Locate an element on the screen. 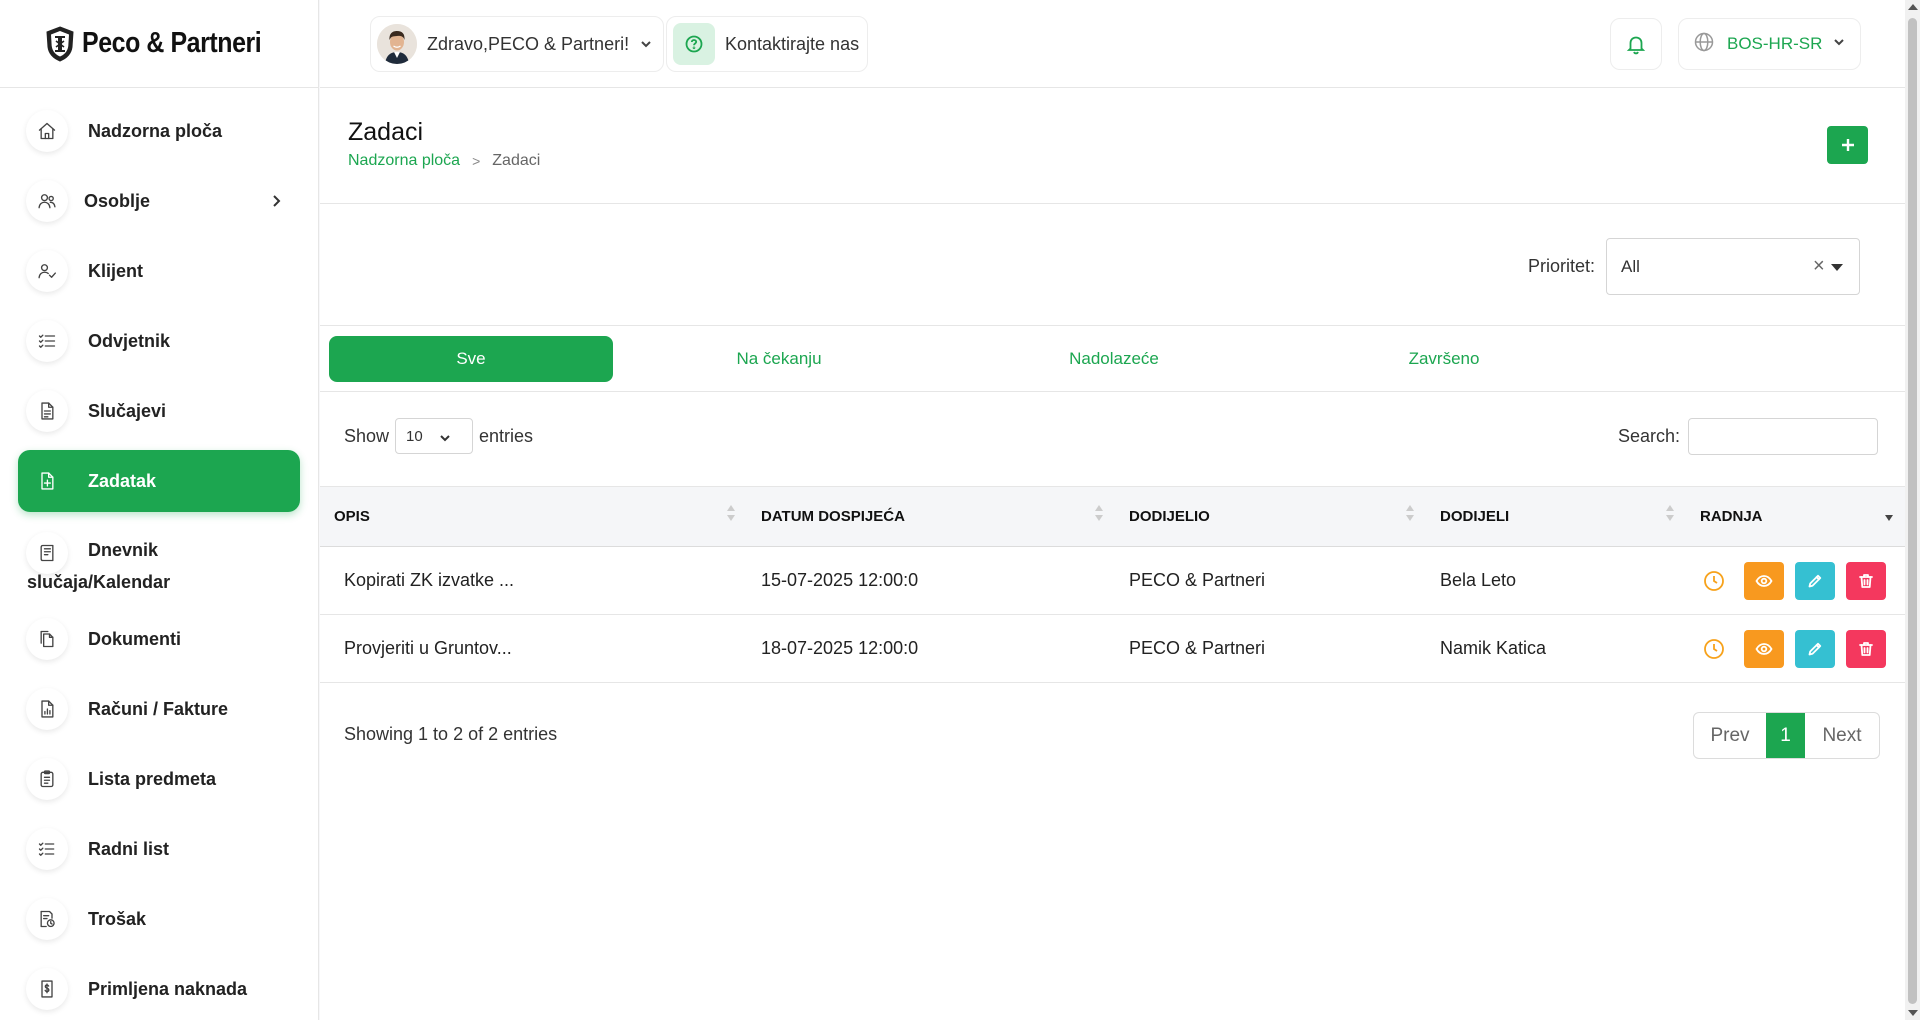  invoice-icon is located at coordinates (47, 709).